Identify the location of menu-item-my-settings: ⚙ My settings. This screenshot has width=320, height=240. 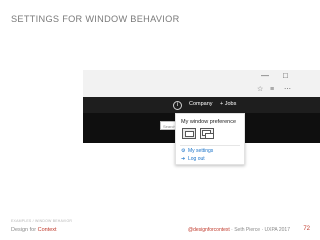
(197, 151).